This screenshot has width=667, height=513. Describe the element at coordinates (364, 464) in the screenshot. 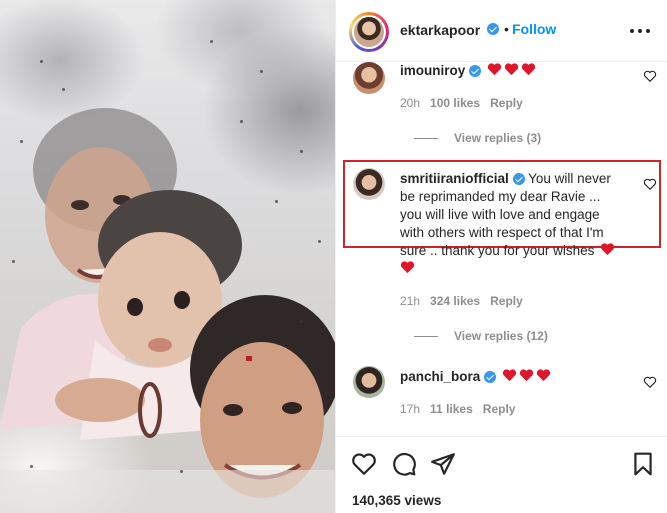

I see `heart-outline-icon` at that location.